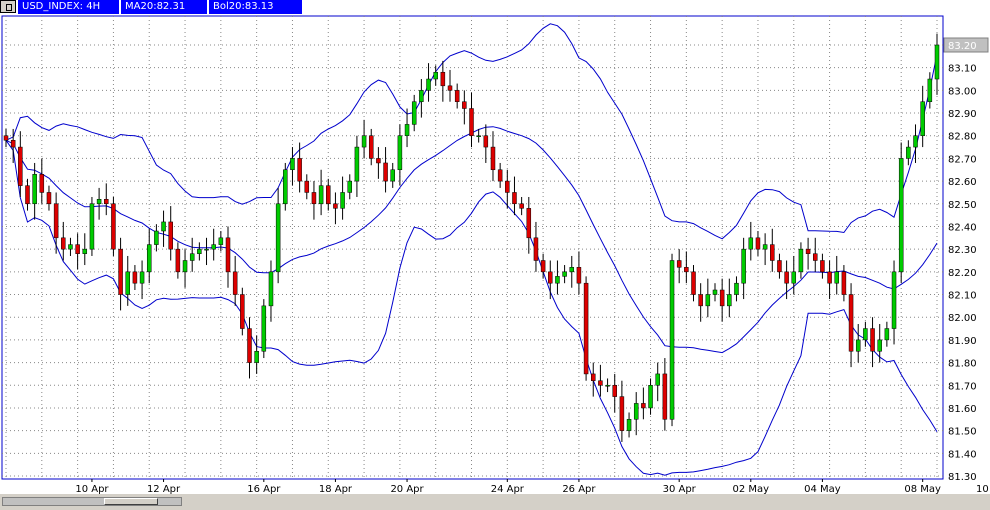 The width and height of the screenshot is (990, 510). Describe the element at coordinates (508, 489) in the screenshot. I see `x-tick-label: 24 Apr` at that location.